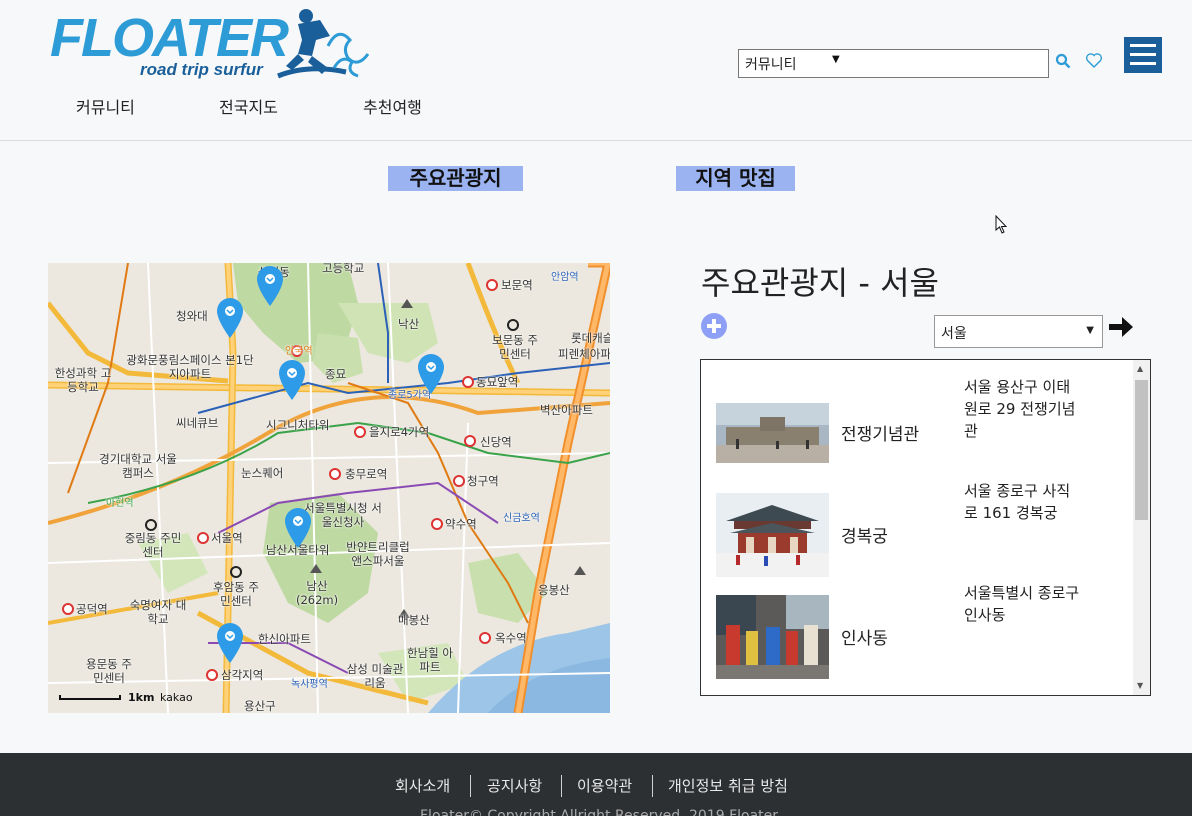  What do you see at coordinates (298, 425) in the screenshot?
I see `map-label: 시그니처타워` at bounding box center [298, 425].